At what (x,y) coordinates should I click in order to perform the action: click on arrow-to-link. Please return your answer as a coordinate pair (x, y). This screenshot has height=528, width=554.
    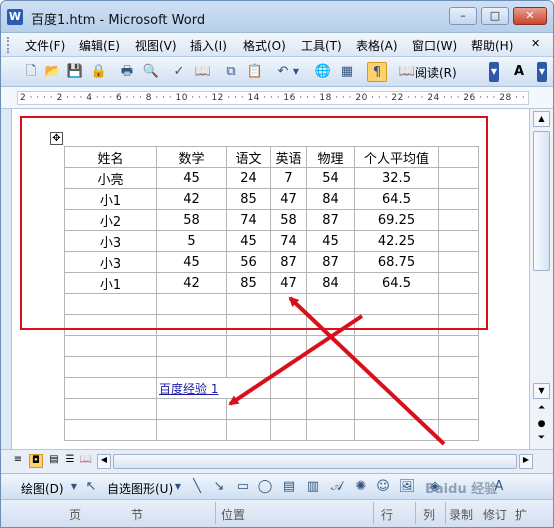
    Looking at the image, I should click on (296, 360).